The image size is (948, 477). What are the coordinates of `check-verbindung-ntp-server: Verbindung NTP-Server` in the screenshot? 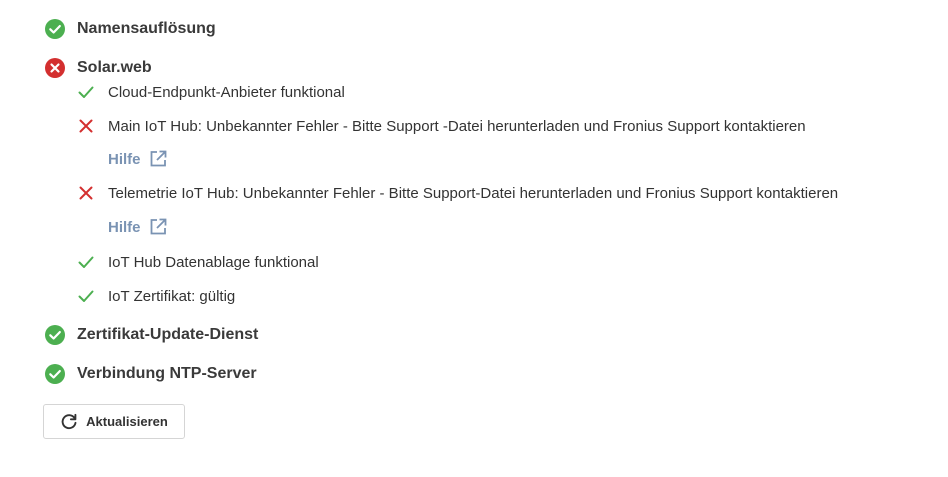 It's located at (150, 374).